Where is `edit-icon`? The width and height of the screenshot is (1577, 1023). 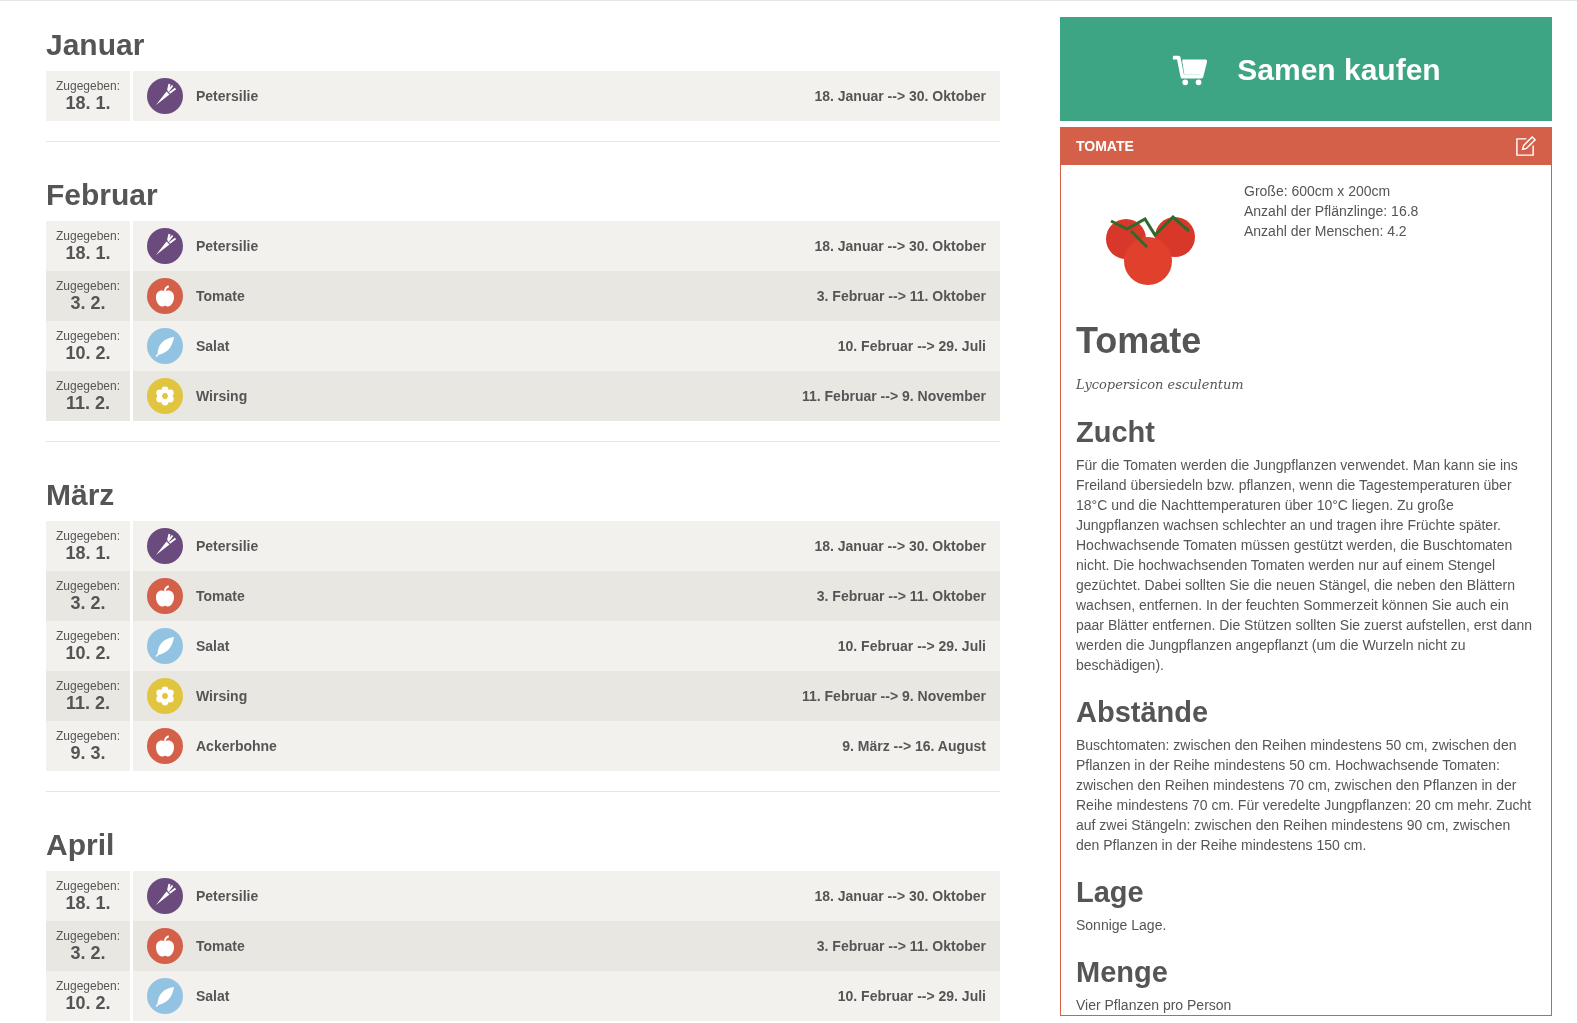 edit-icon is located at coordinates (1525, 146).